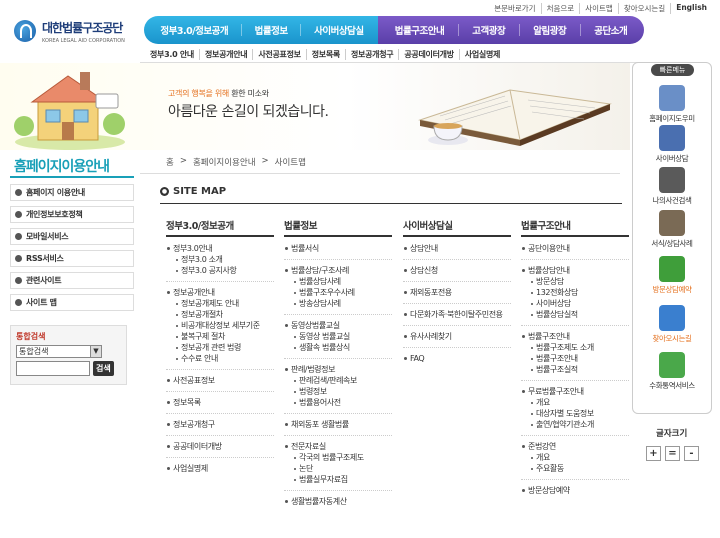 Image resolution: width=720 pixels, height=538 pixels. What do you see at coordinates (271, 30) in the screenshot?
I see `gnb-legal-info: 법률정보` at bounding box center [271, 30].